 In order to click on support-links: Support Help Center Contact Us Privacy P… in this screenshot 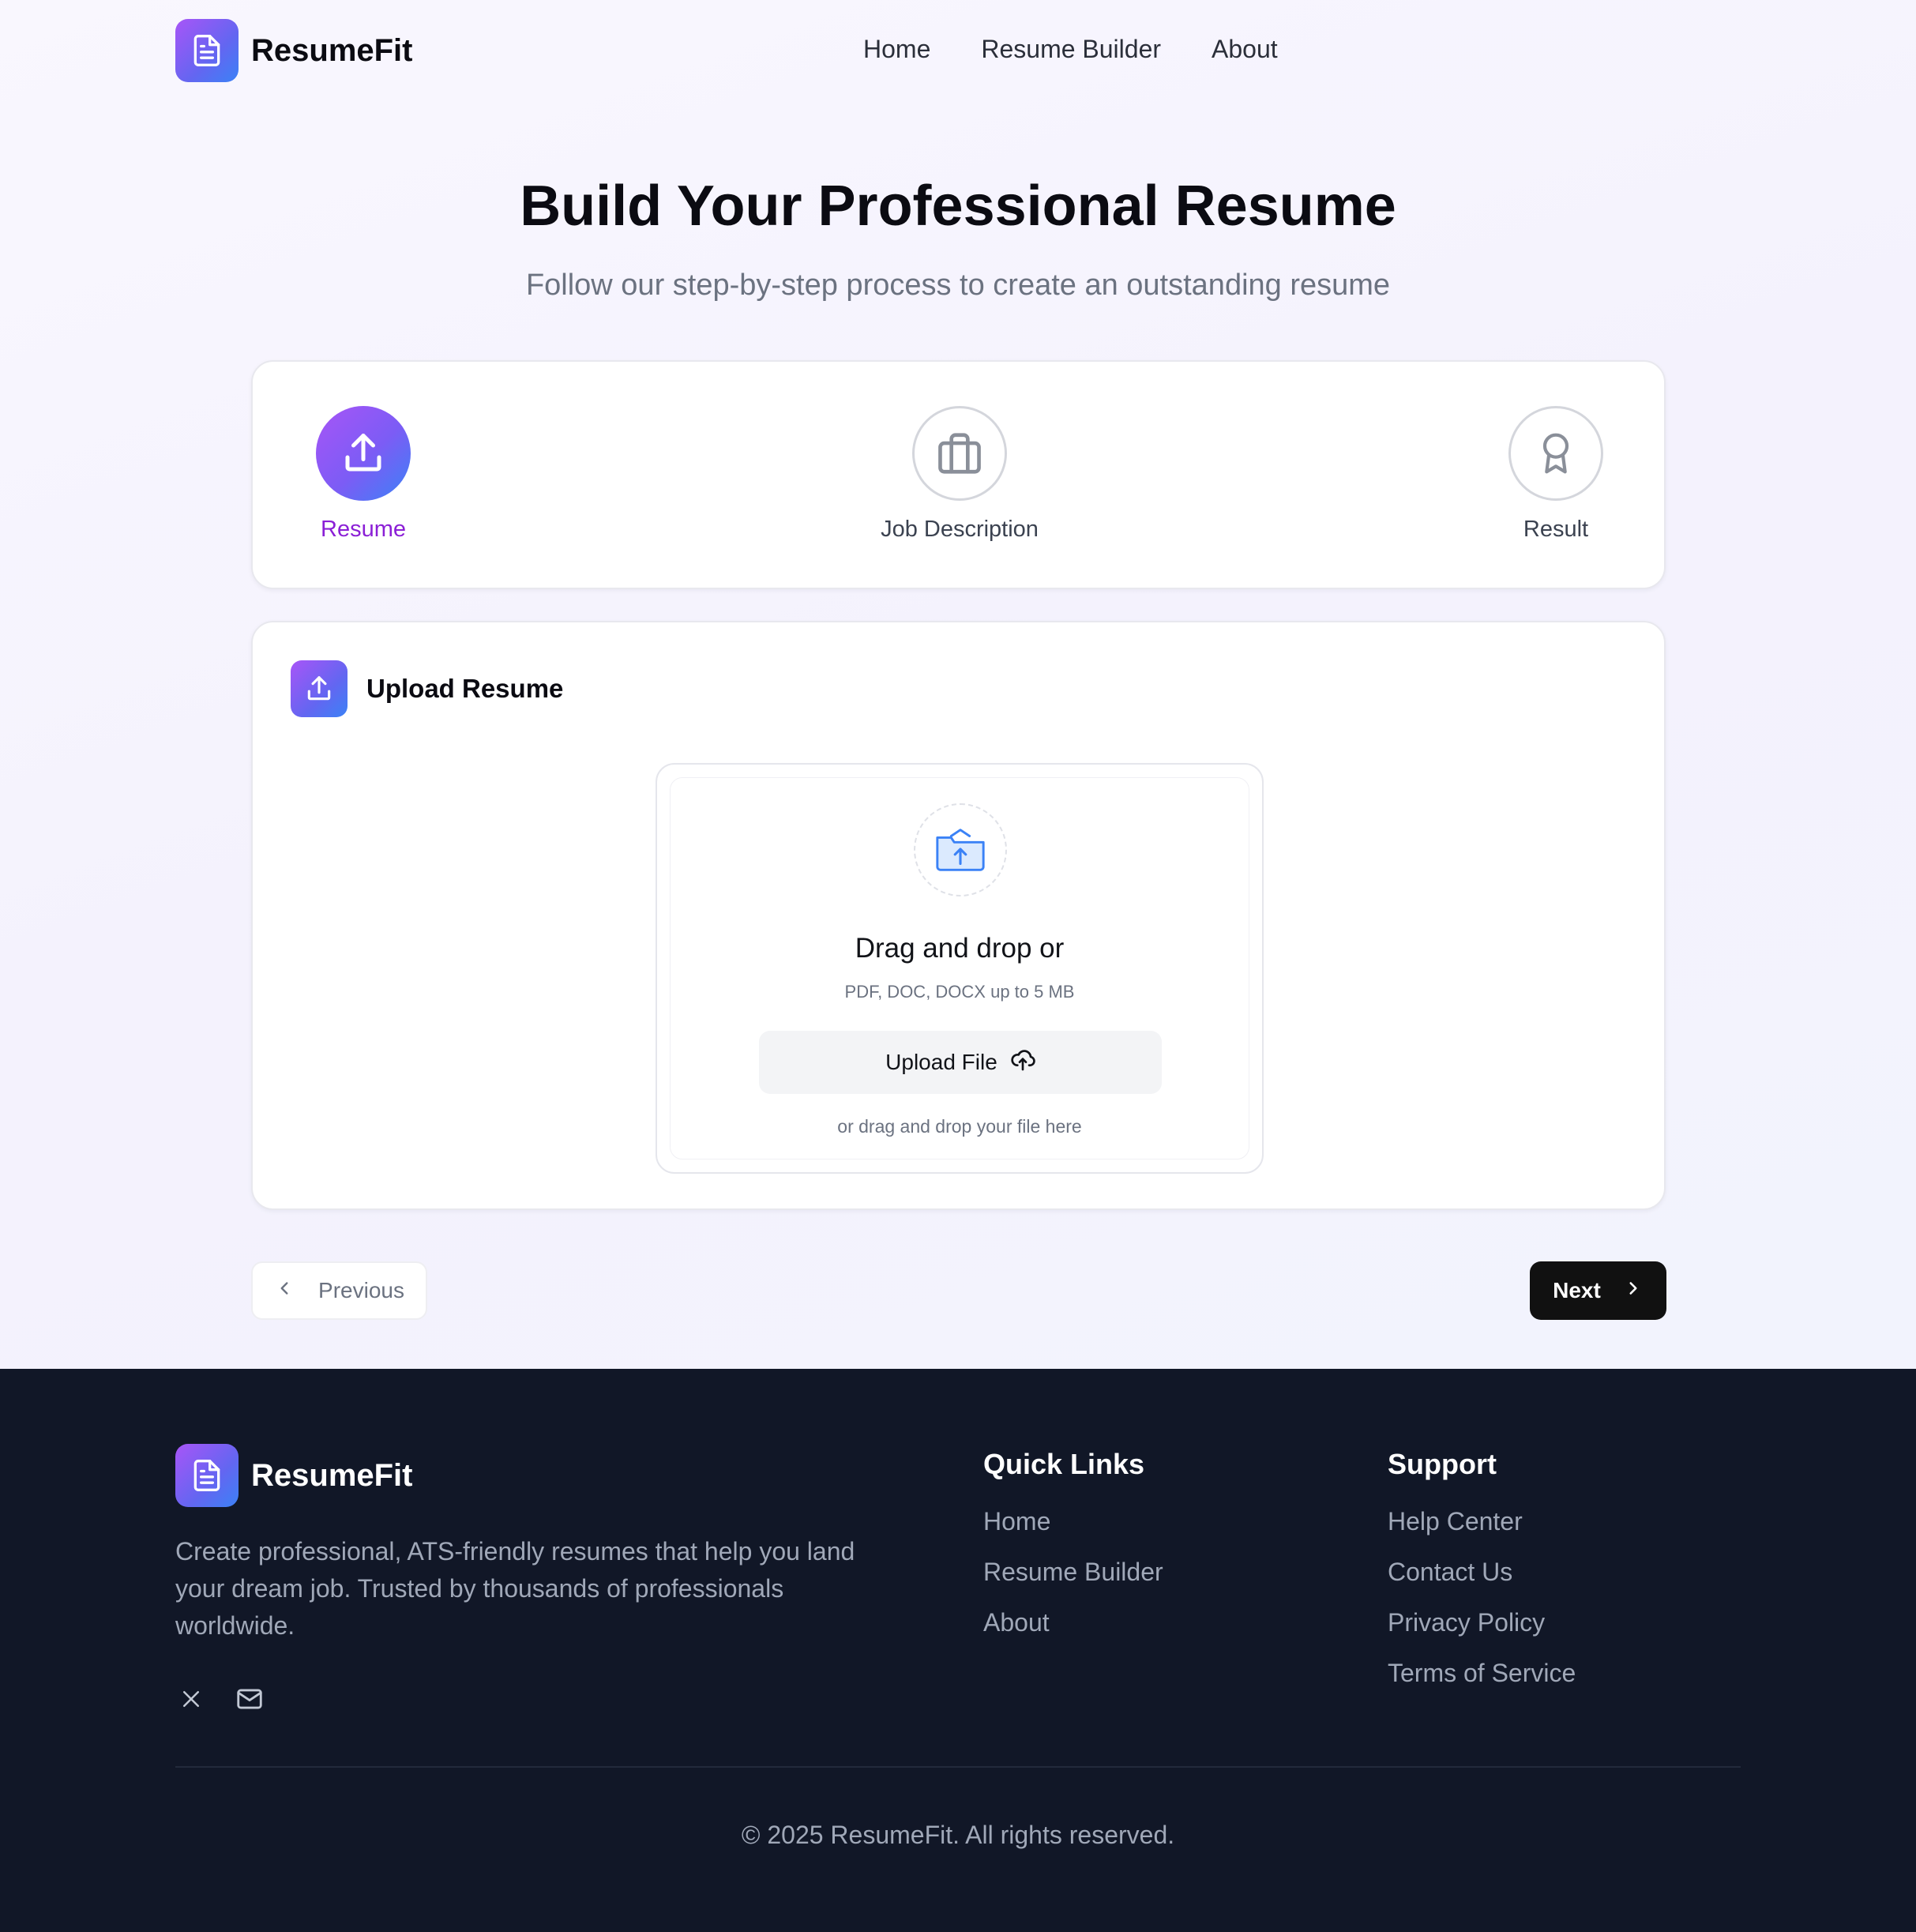, I will do `click(1482, 1577)`.